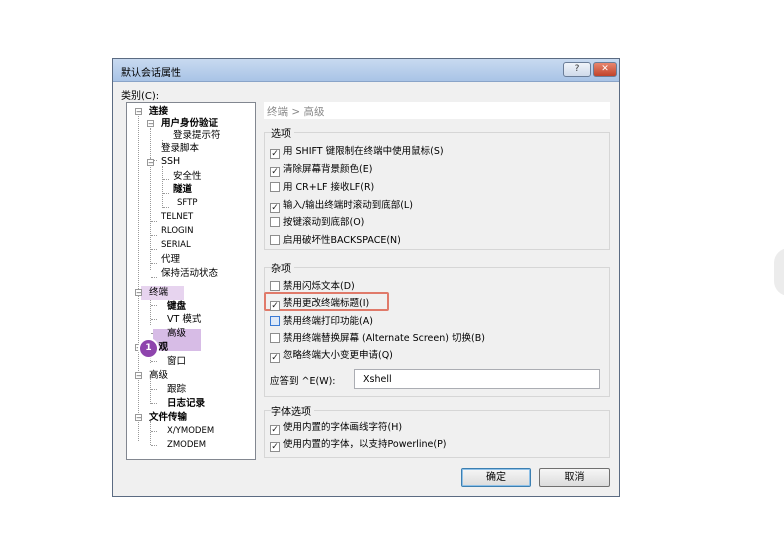 The width and height of the screenshot is (784, 536). Describe the element at coordinates (176, 306) in the screenshot. I see `tree-item-keyboard: 键盘` at that location.